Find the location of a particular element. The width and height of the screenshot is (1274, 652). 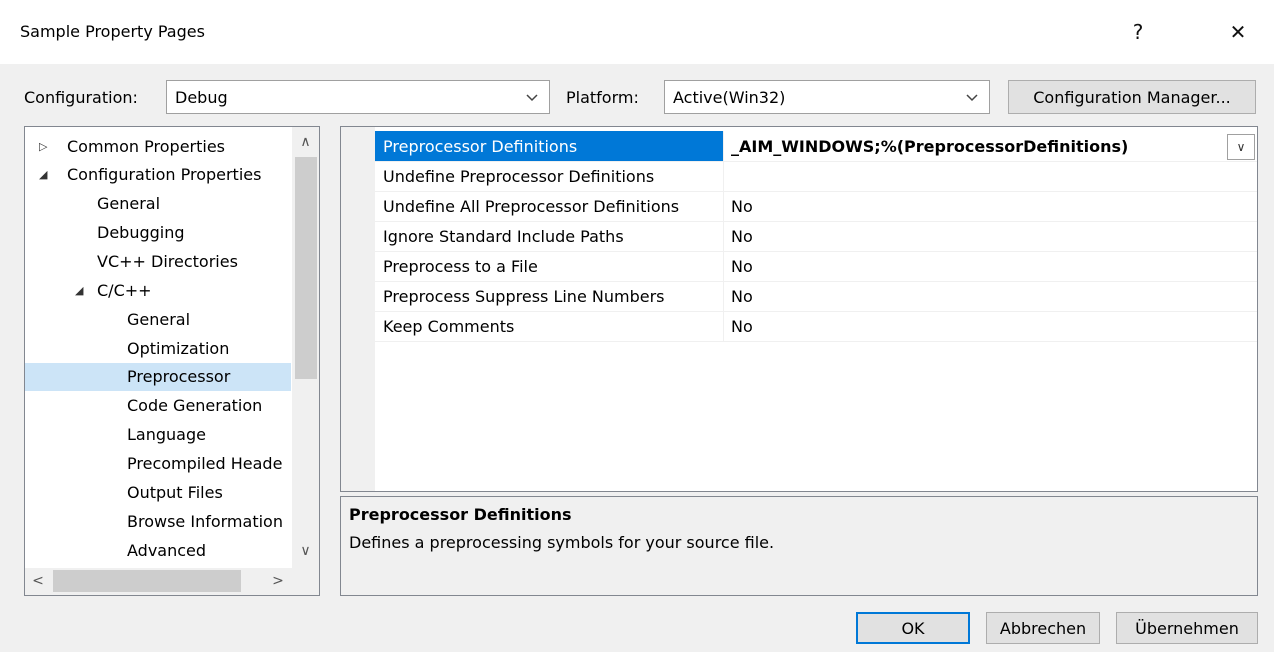

tree-item-label: Advanced is located at coordinates (167, 550).